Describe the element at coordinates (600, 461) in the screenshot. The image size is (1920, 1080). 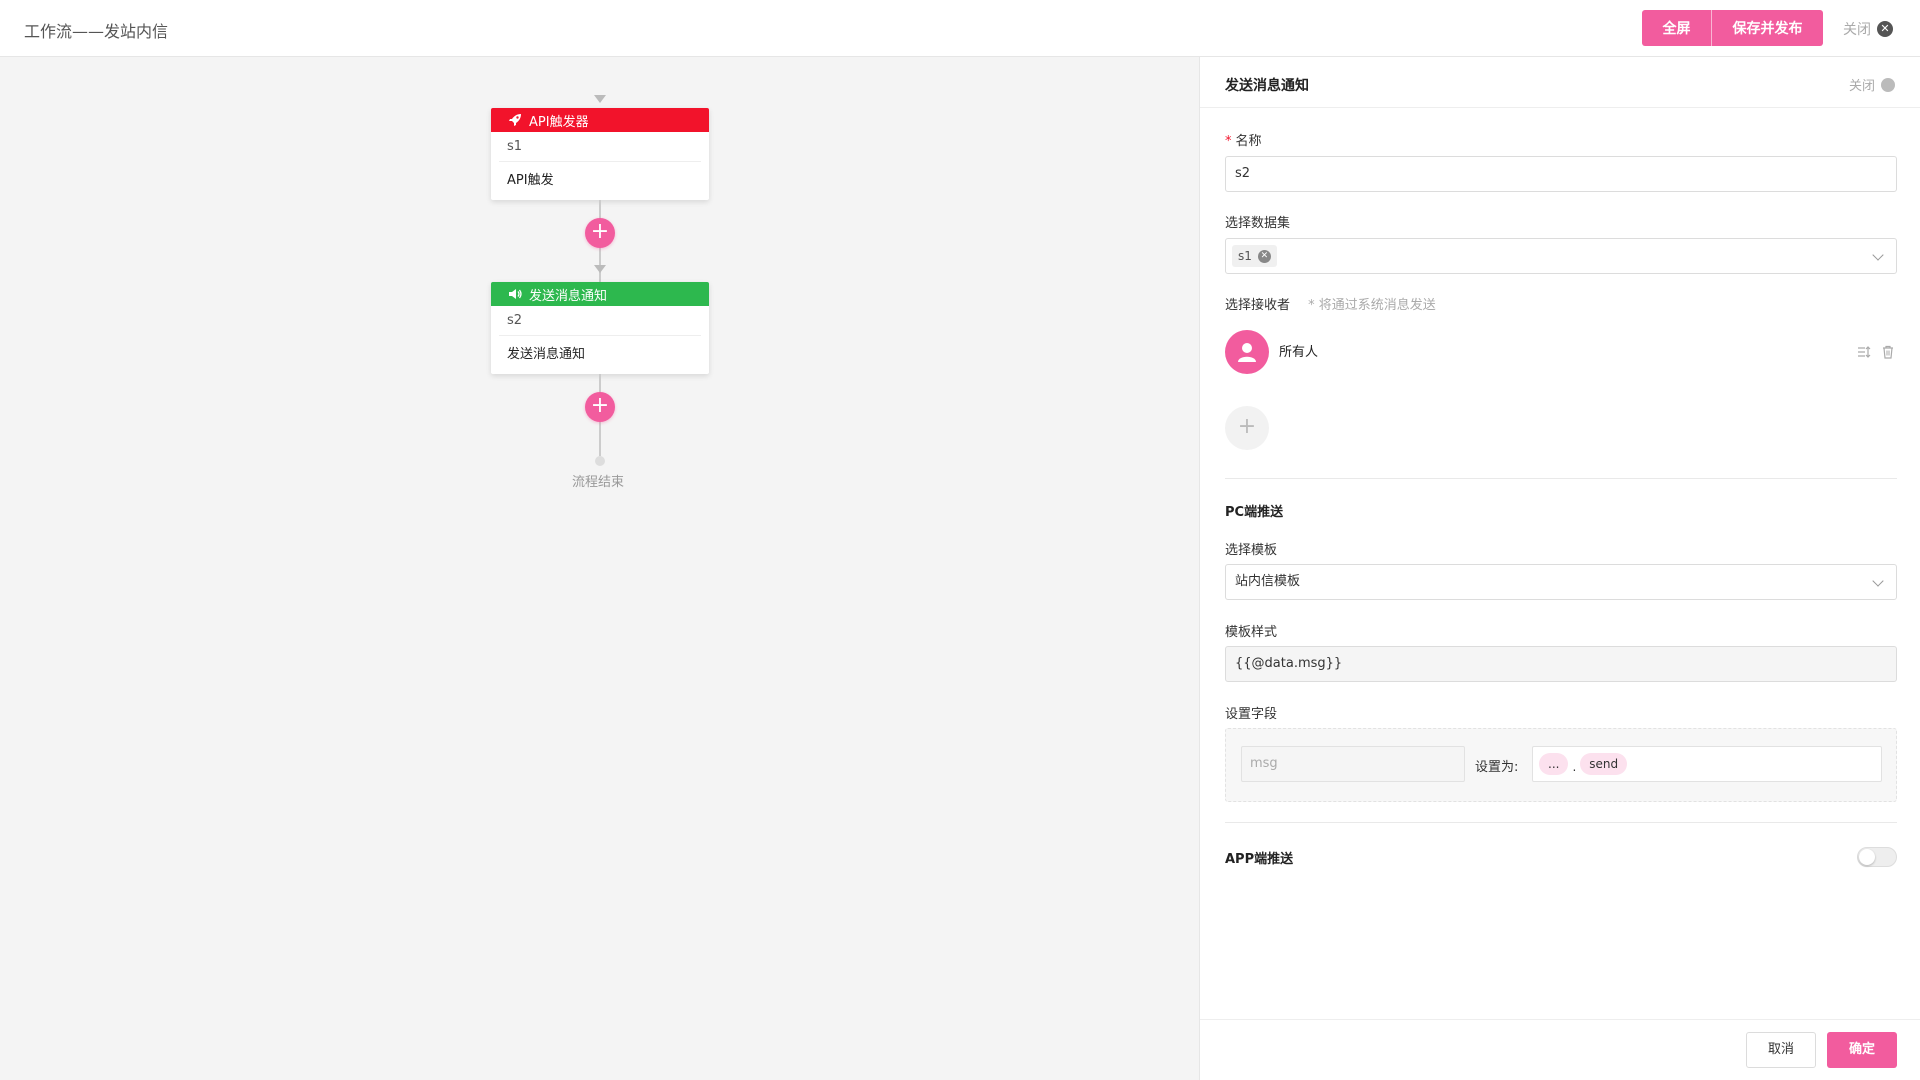
I see `end-dot` at that location.